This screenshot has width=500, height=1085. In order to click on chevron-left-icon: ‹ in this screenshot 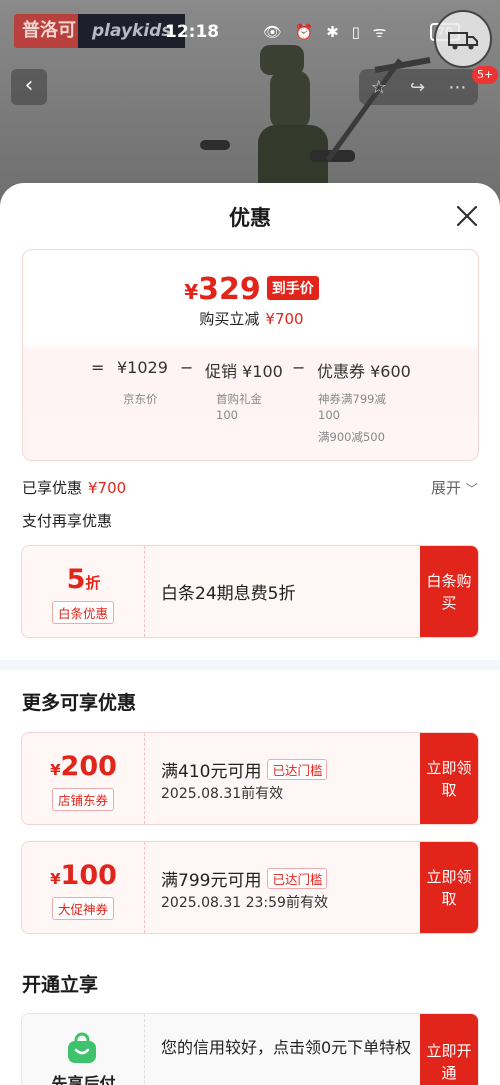, I will do `click(29, 85)`.